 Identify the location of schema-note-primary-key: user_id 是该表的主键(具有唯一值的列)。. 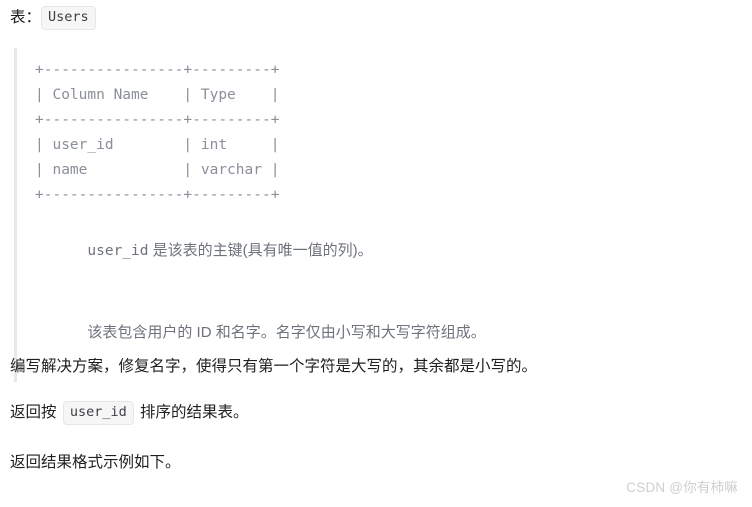
(374, 251).